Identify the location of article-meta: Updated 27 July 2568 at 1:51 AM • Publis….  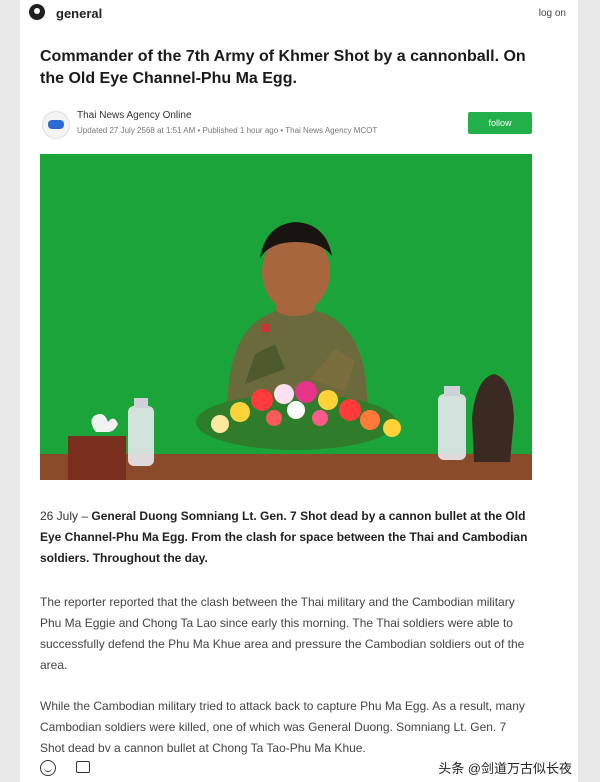
(227, 130).